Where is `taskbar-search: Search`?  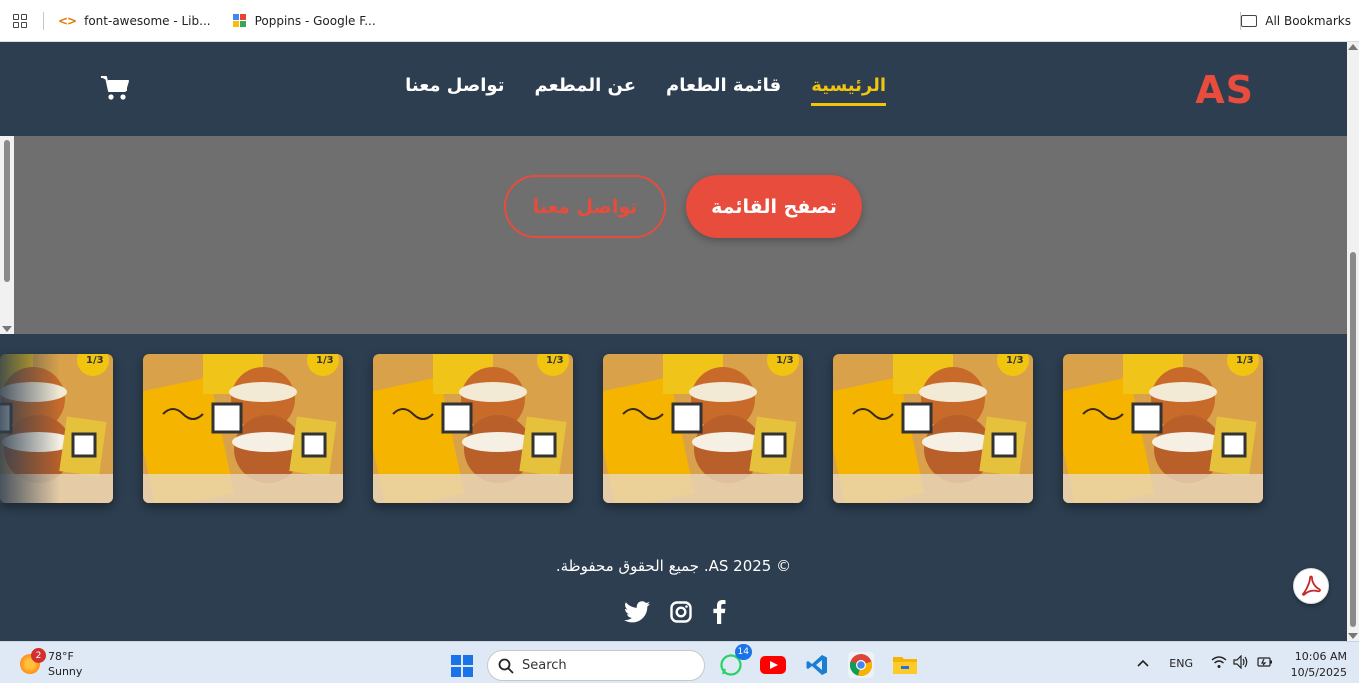 taskbar-search: Search is located at coordinates (596, 665).